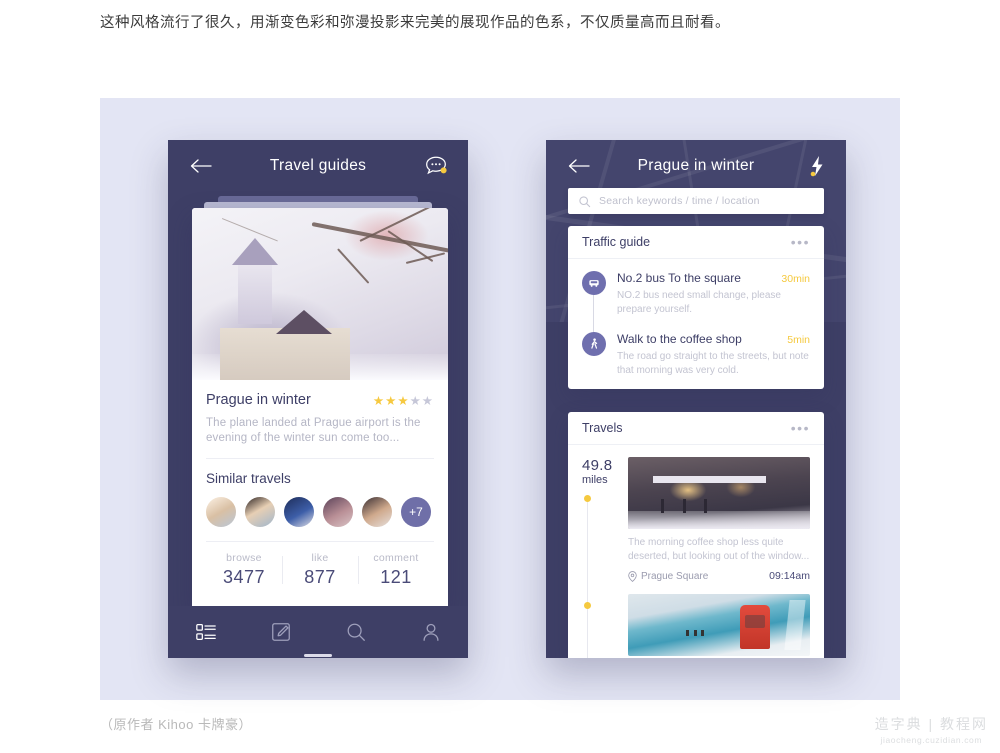 This screenshot has height=753, width=1000. I want to click on traffic-item-title: Walk to the coffee shop, so click(679, 339).